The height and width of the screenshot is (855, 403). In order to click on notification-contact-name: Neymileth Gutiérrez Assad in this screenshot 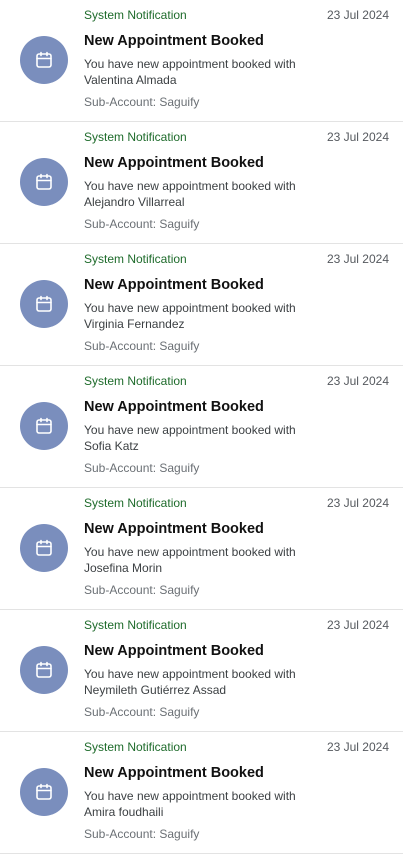, I will do `click(155, 690)`.